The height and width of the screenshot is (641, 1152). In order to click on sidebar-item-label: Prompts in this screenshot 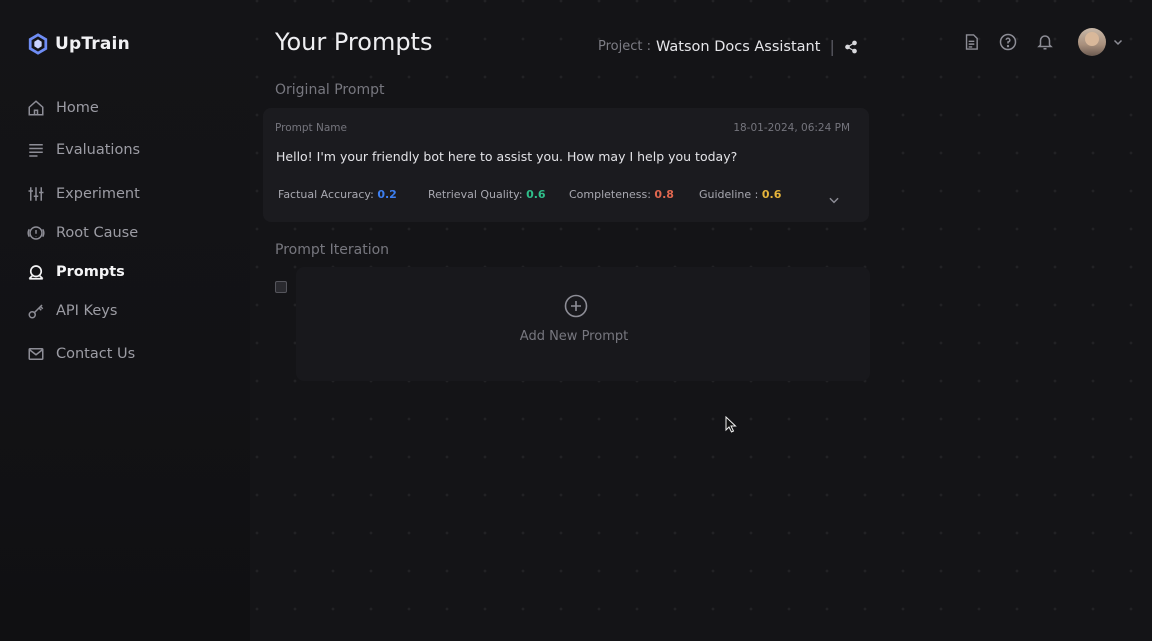, I will do `click(90, 272)`.